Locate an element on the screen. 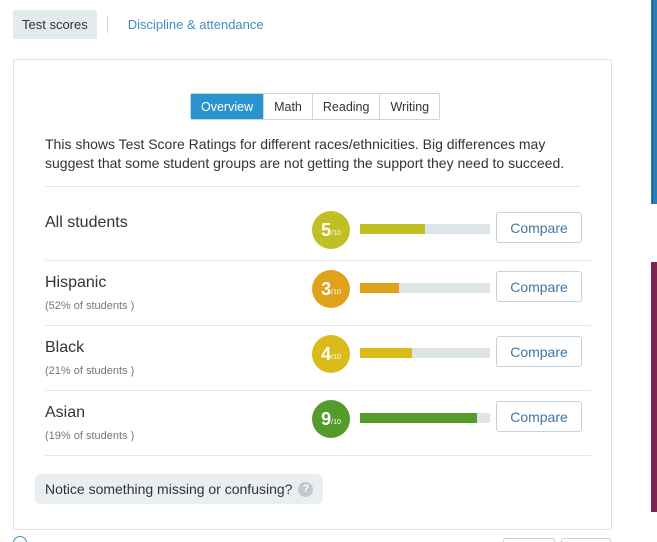  group-row-asian: Asian (19% of students ) 9 /10 Compare is located at coordinates (318, 423).